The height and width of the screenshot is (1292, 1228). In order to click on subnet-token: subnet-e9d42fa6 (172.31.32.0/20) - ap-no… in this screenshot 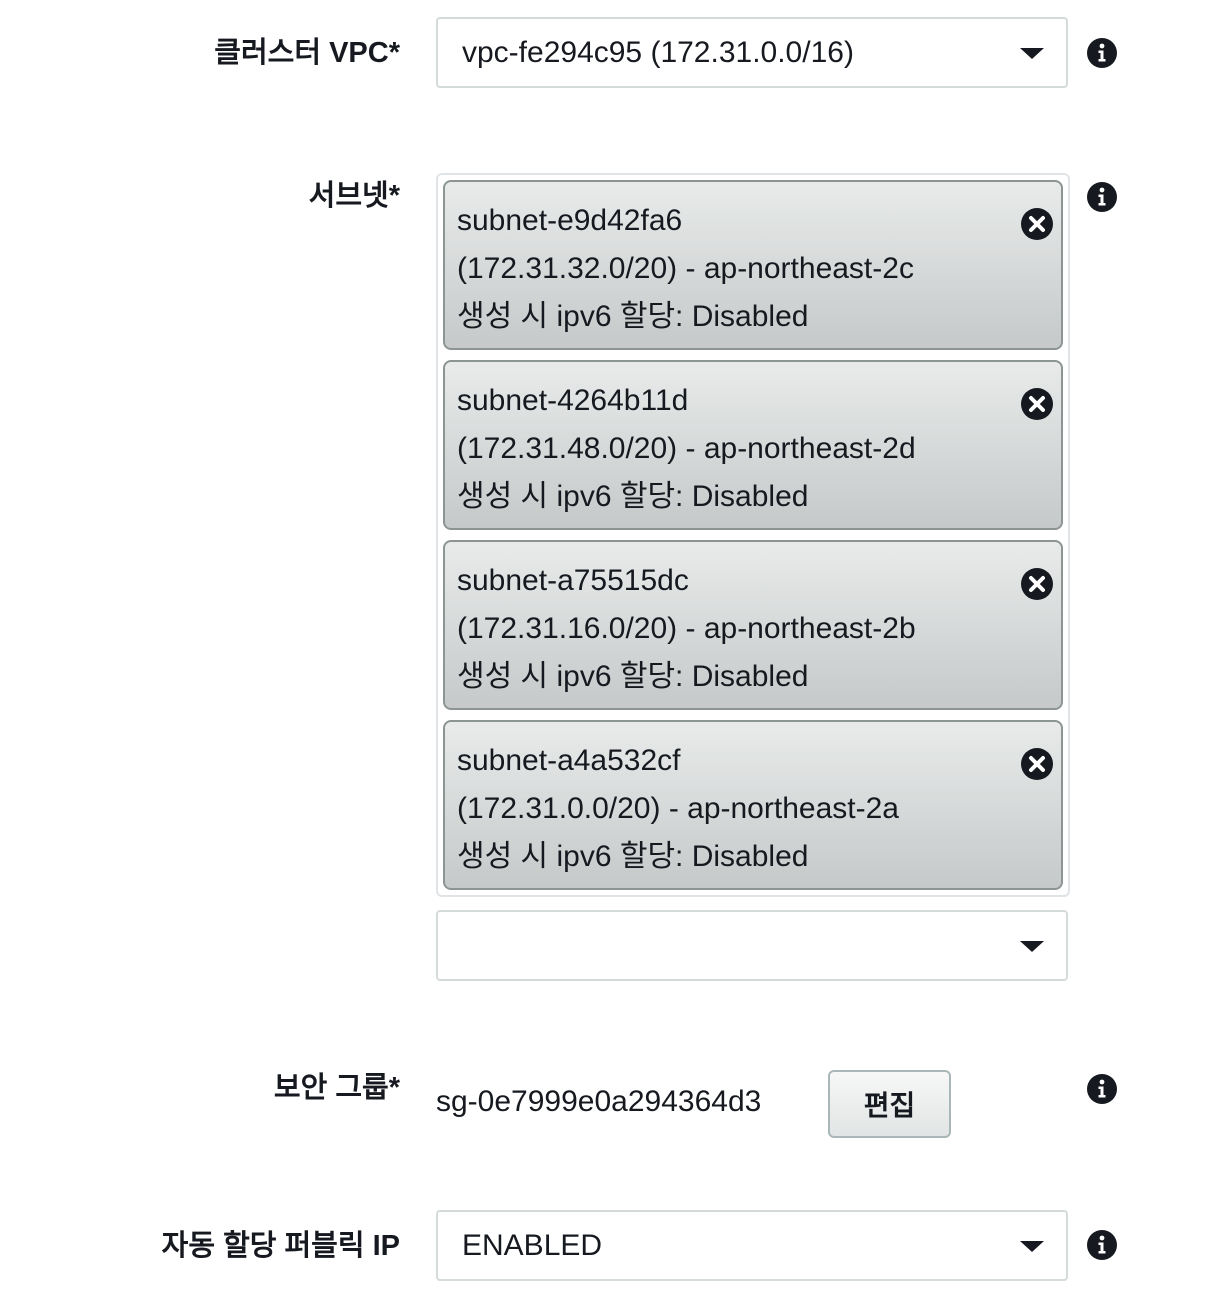, I will do `click(753, 265)`.